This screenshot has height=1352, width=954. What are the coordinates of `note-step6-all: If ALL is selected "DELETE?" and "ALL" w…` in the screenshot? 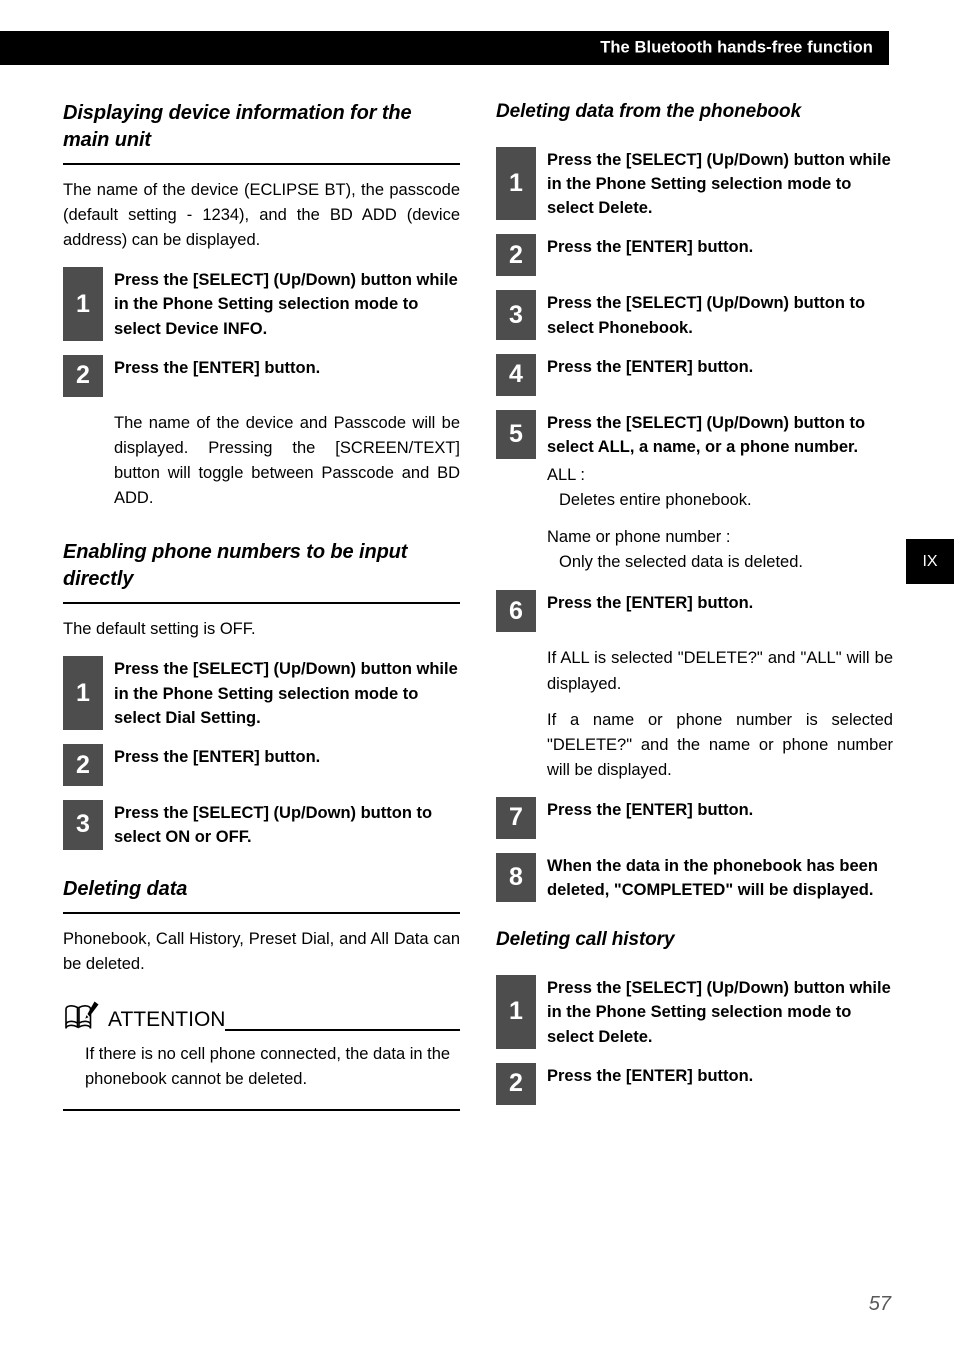 It's located at (720, 671).